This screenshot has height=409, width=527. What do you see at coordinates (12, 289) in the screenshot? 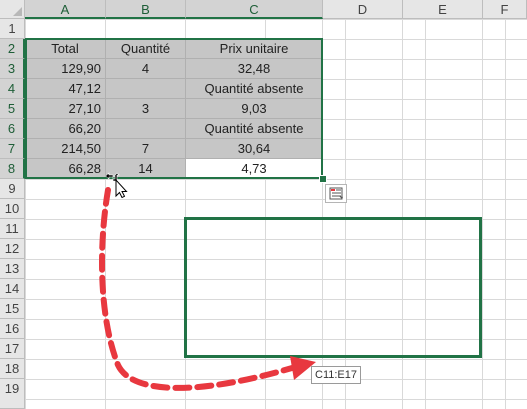
I see `row-header-14: 14` at bounding box center [12, 289].